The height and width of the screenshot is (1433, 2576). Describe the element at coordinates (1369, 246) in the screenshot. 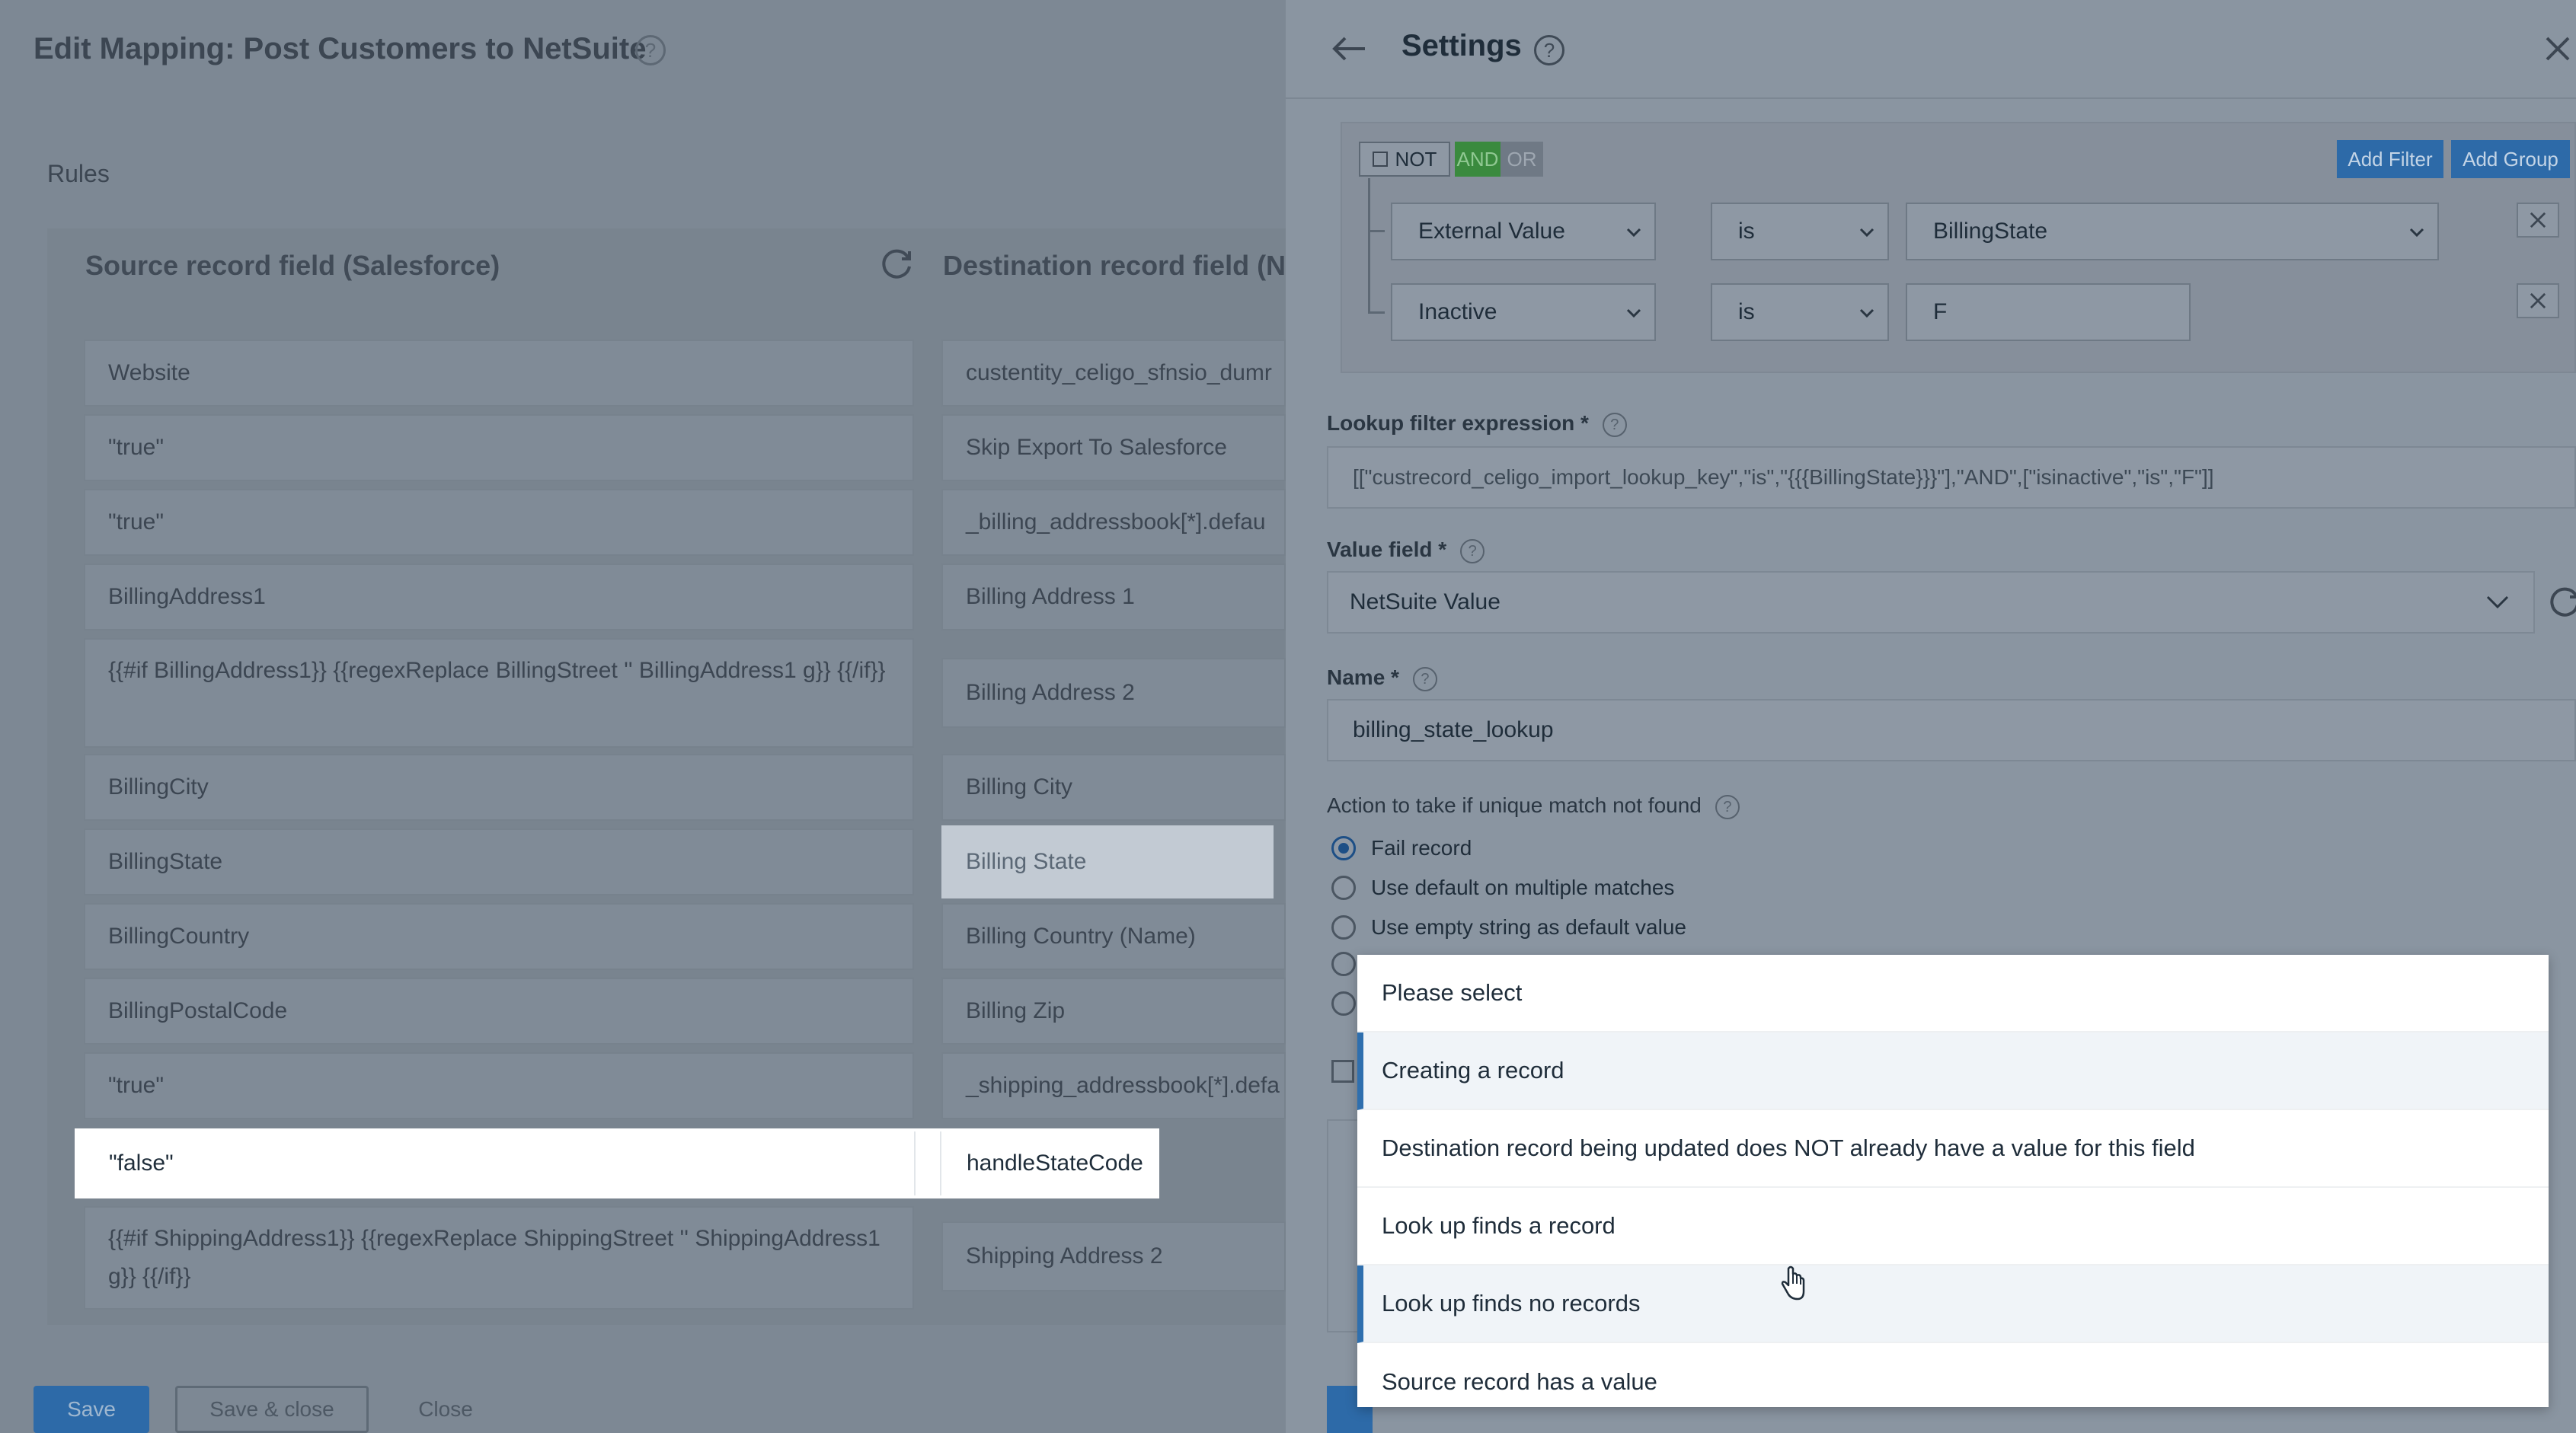

I see `filter-tree-line` at that location.